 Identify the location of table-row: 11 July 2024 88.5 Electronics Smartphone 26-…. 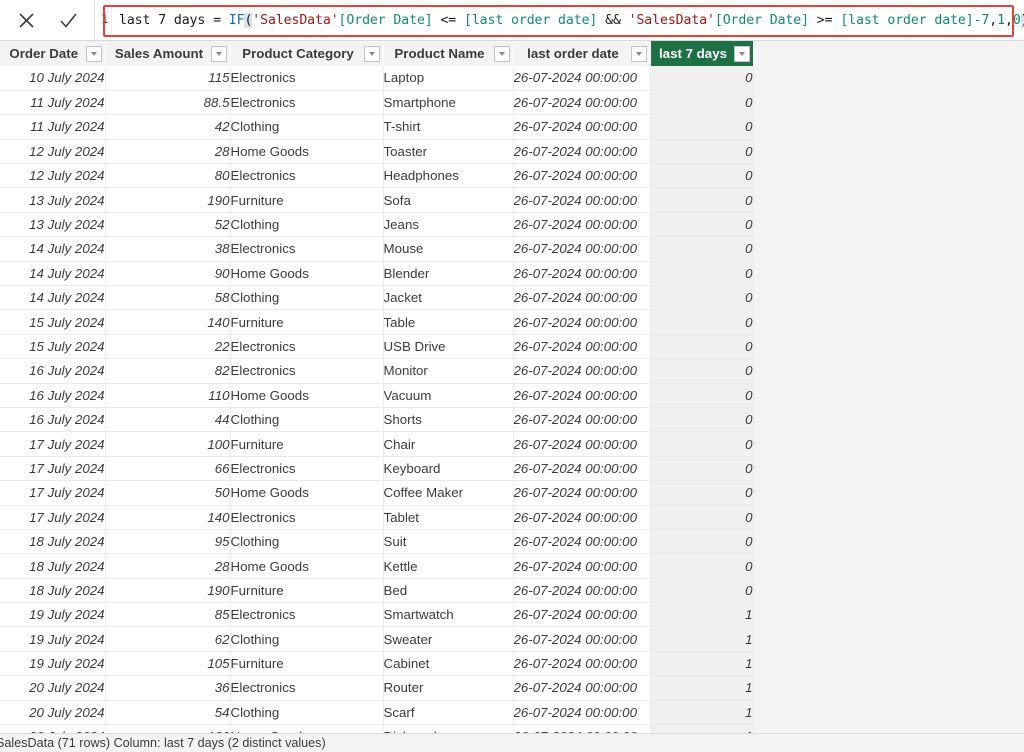
(377, 103).